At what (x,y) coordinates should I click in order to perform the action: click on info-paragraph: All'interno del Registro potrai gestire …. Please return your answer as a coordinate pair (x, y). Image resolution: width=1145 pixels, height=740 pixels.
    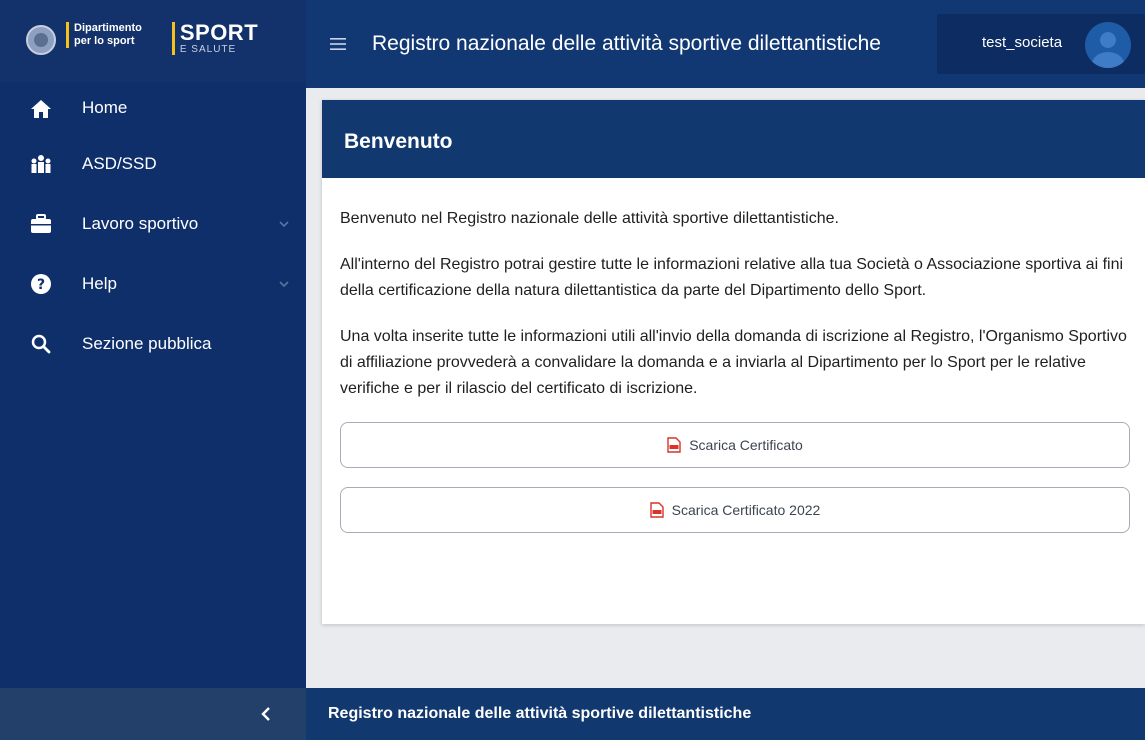
    Looking at the image, I should click on (732, 277).